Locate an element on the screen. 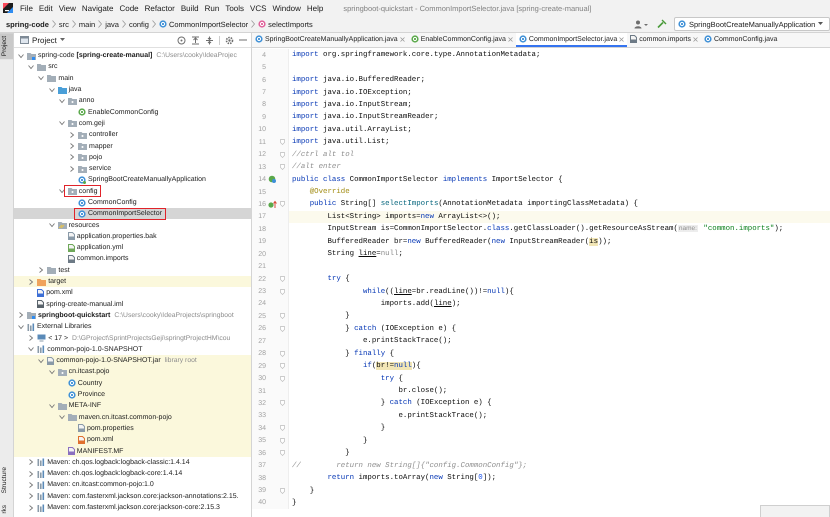  user-icon is located at coordinates (641, 24).